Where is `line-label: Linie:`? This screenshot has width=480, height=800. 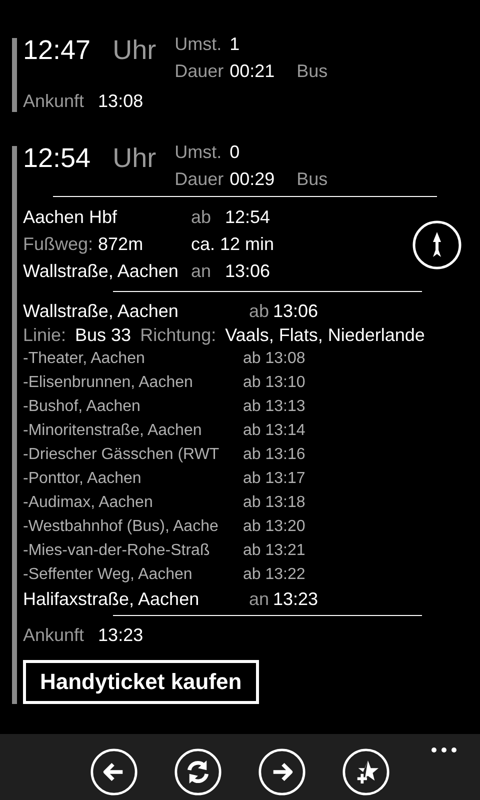
line-label: Linie: is located at coordinates (44, 335).